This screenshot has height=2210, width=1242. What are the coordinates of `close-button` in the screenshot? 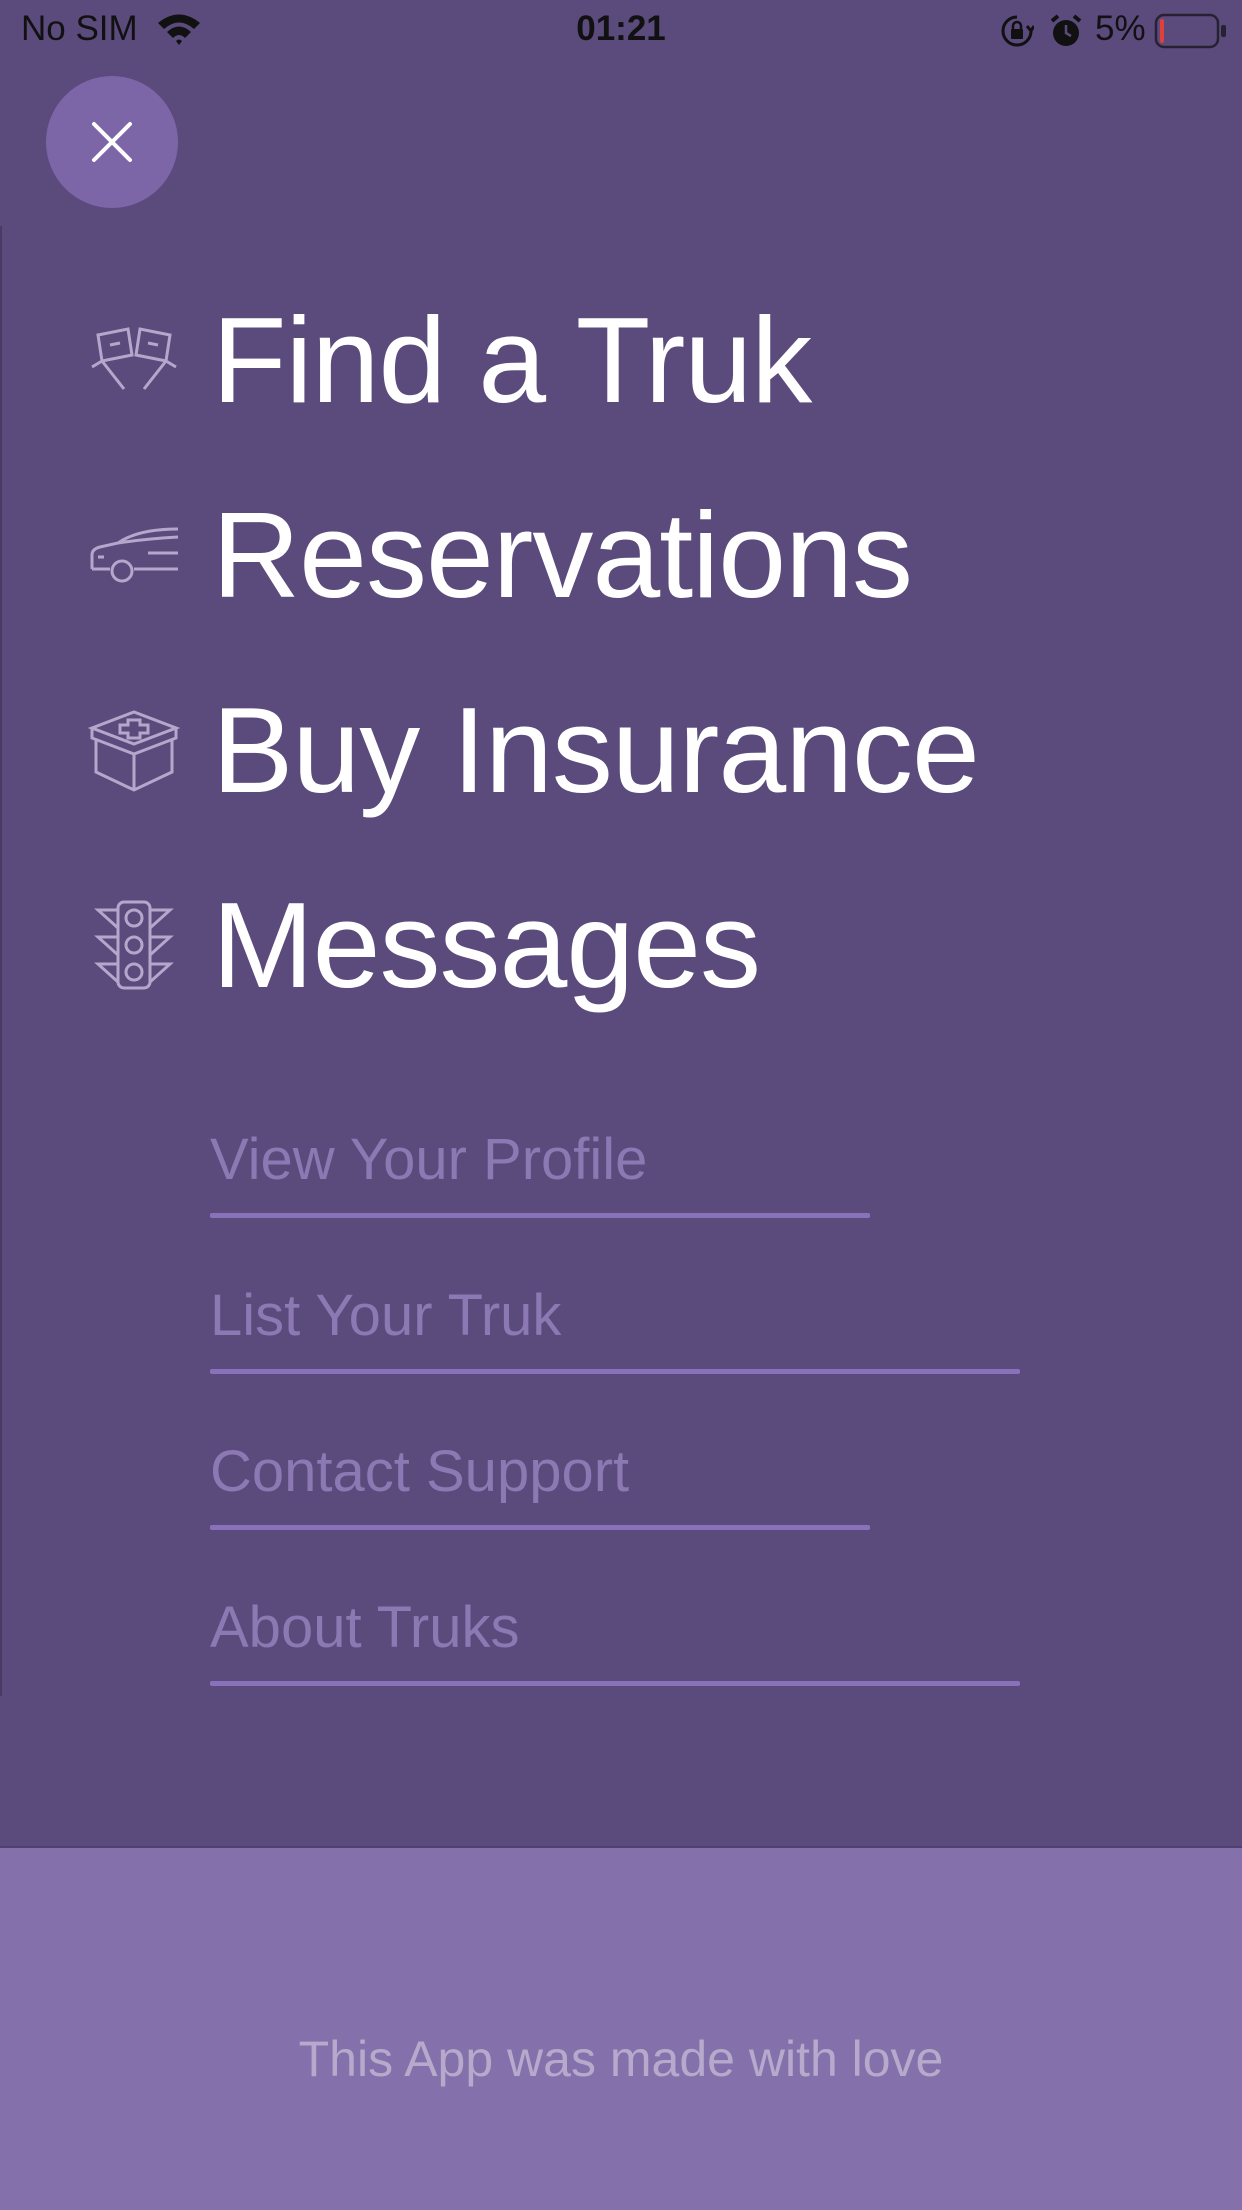 It's located at (112, 142).